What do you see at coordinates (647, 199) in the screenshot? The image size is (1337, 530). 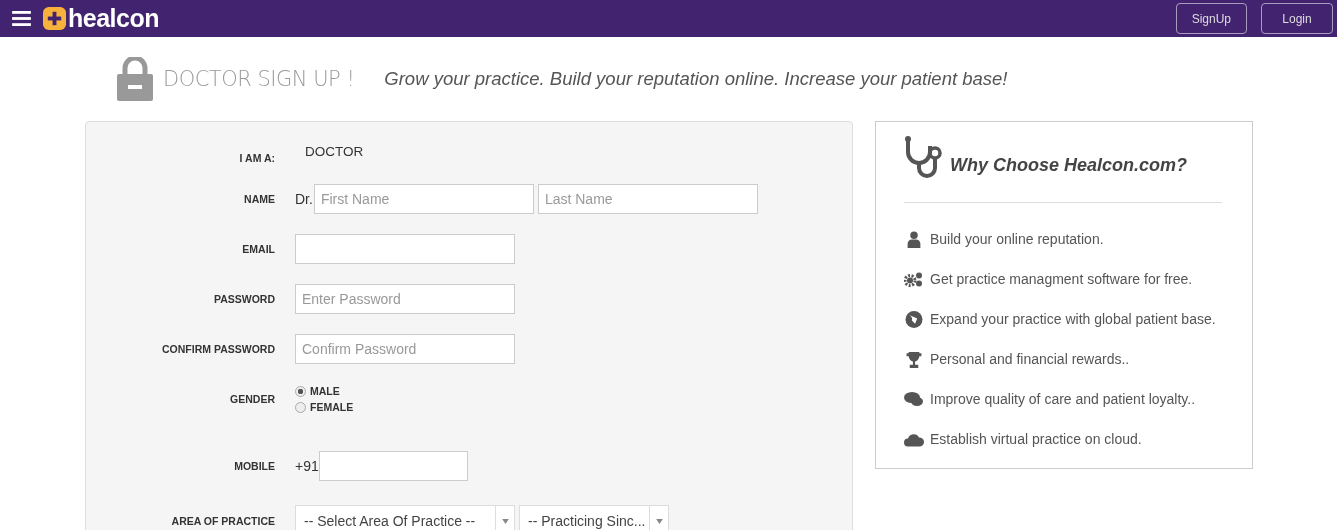 I see `name-field: Last Name` at bounding box center [647, 199].